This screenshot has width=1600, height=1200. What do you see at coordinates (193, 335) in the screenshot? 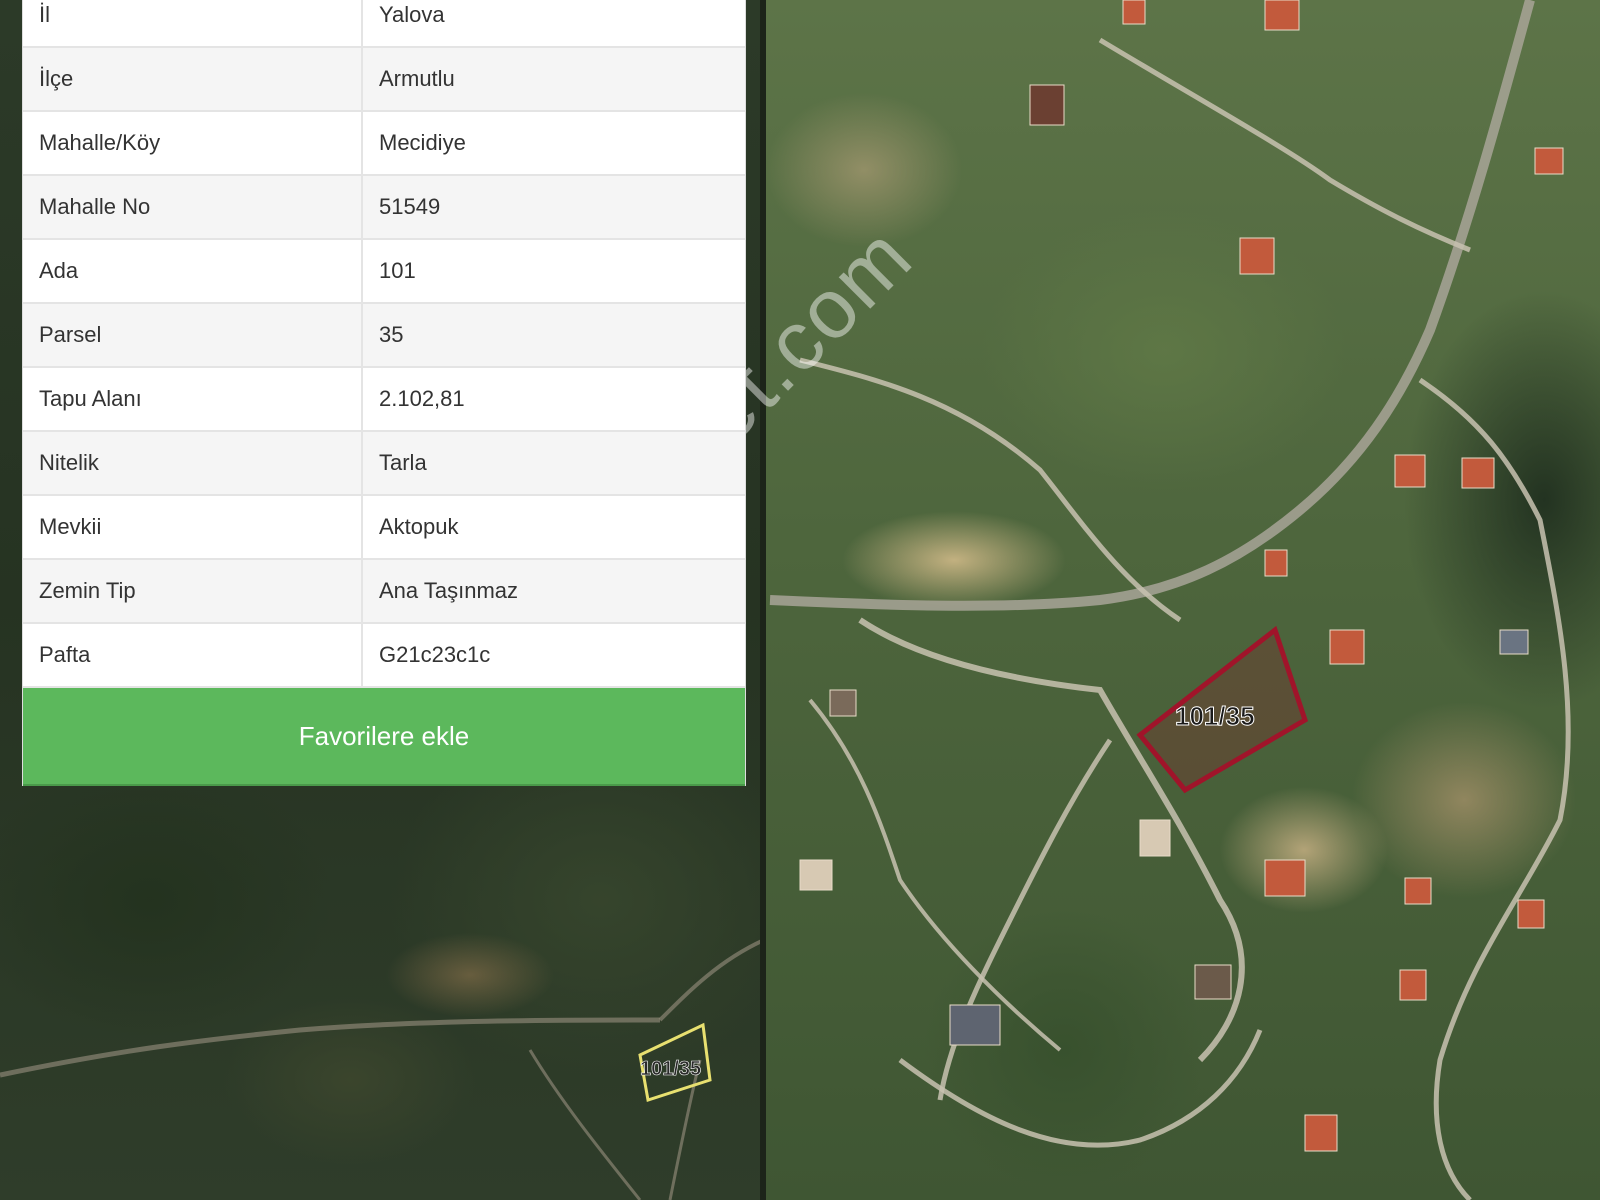
I see `row-label: Parsel` at bounding box center [193, 335].